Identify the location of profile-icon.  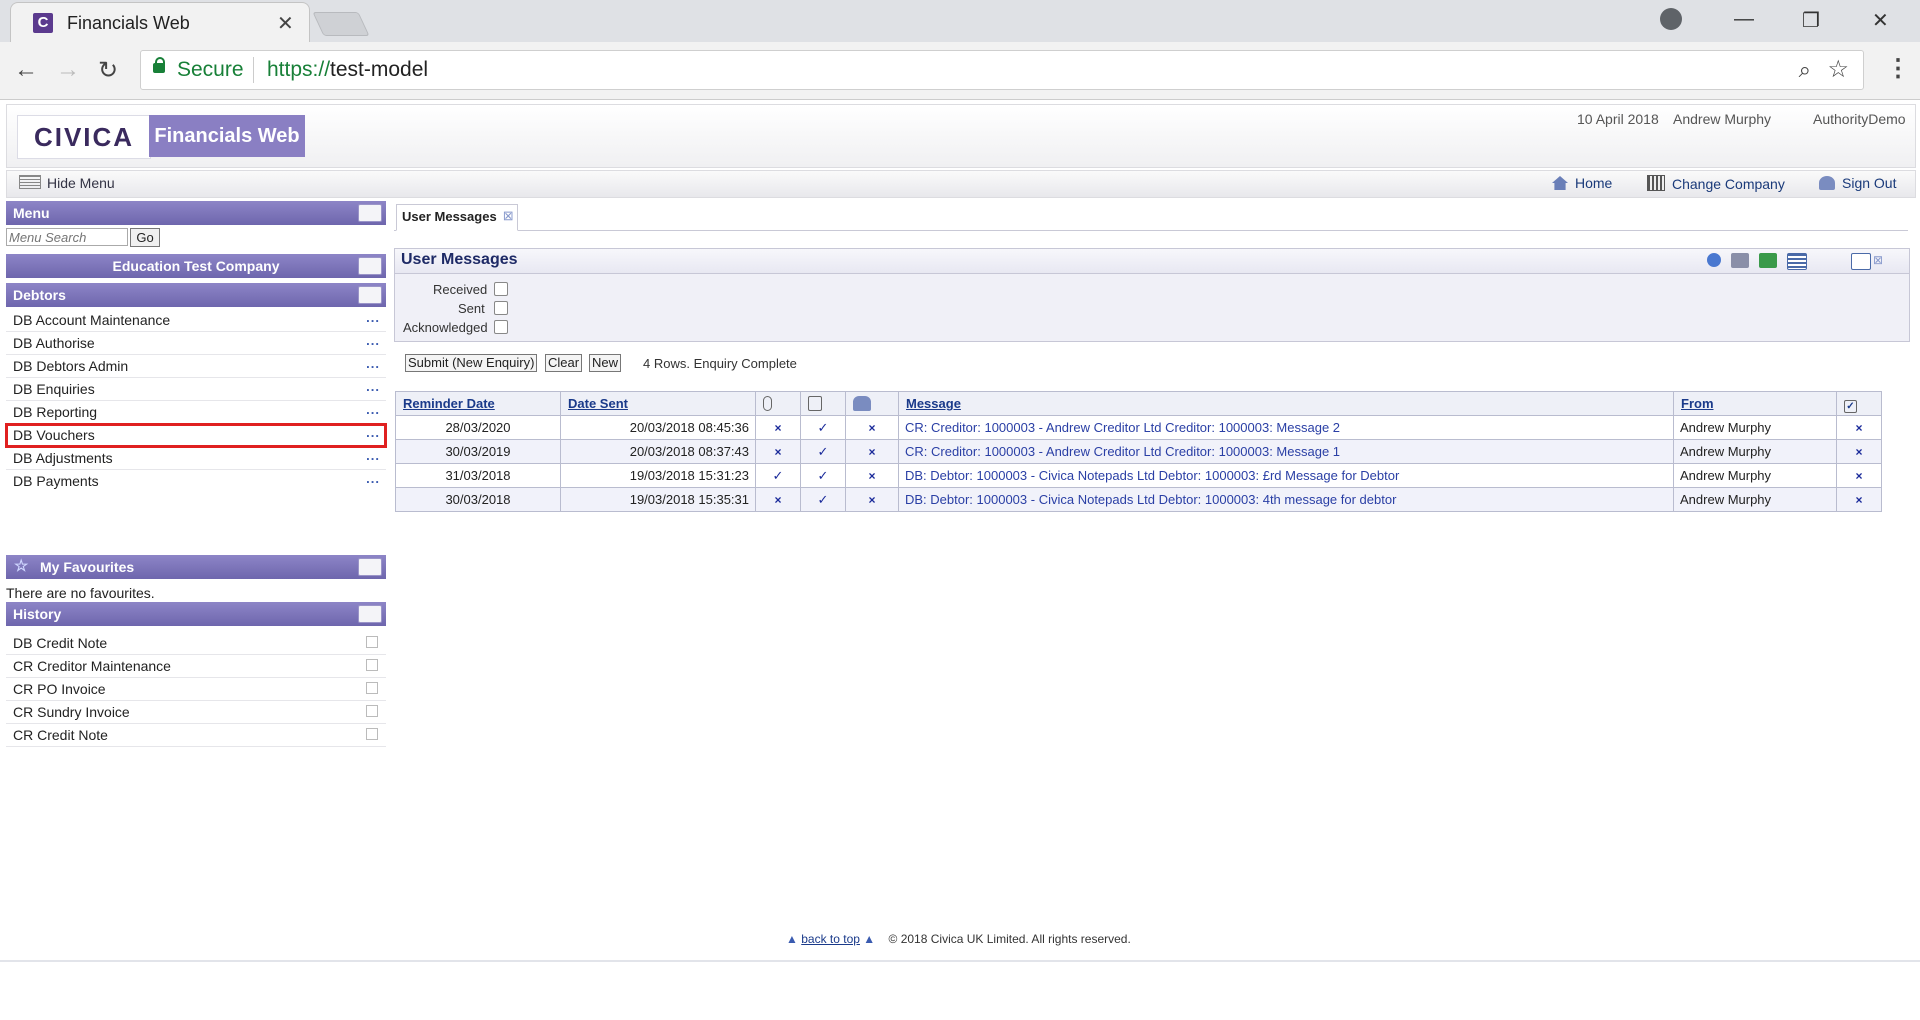
(1671, 19).